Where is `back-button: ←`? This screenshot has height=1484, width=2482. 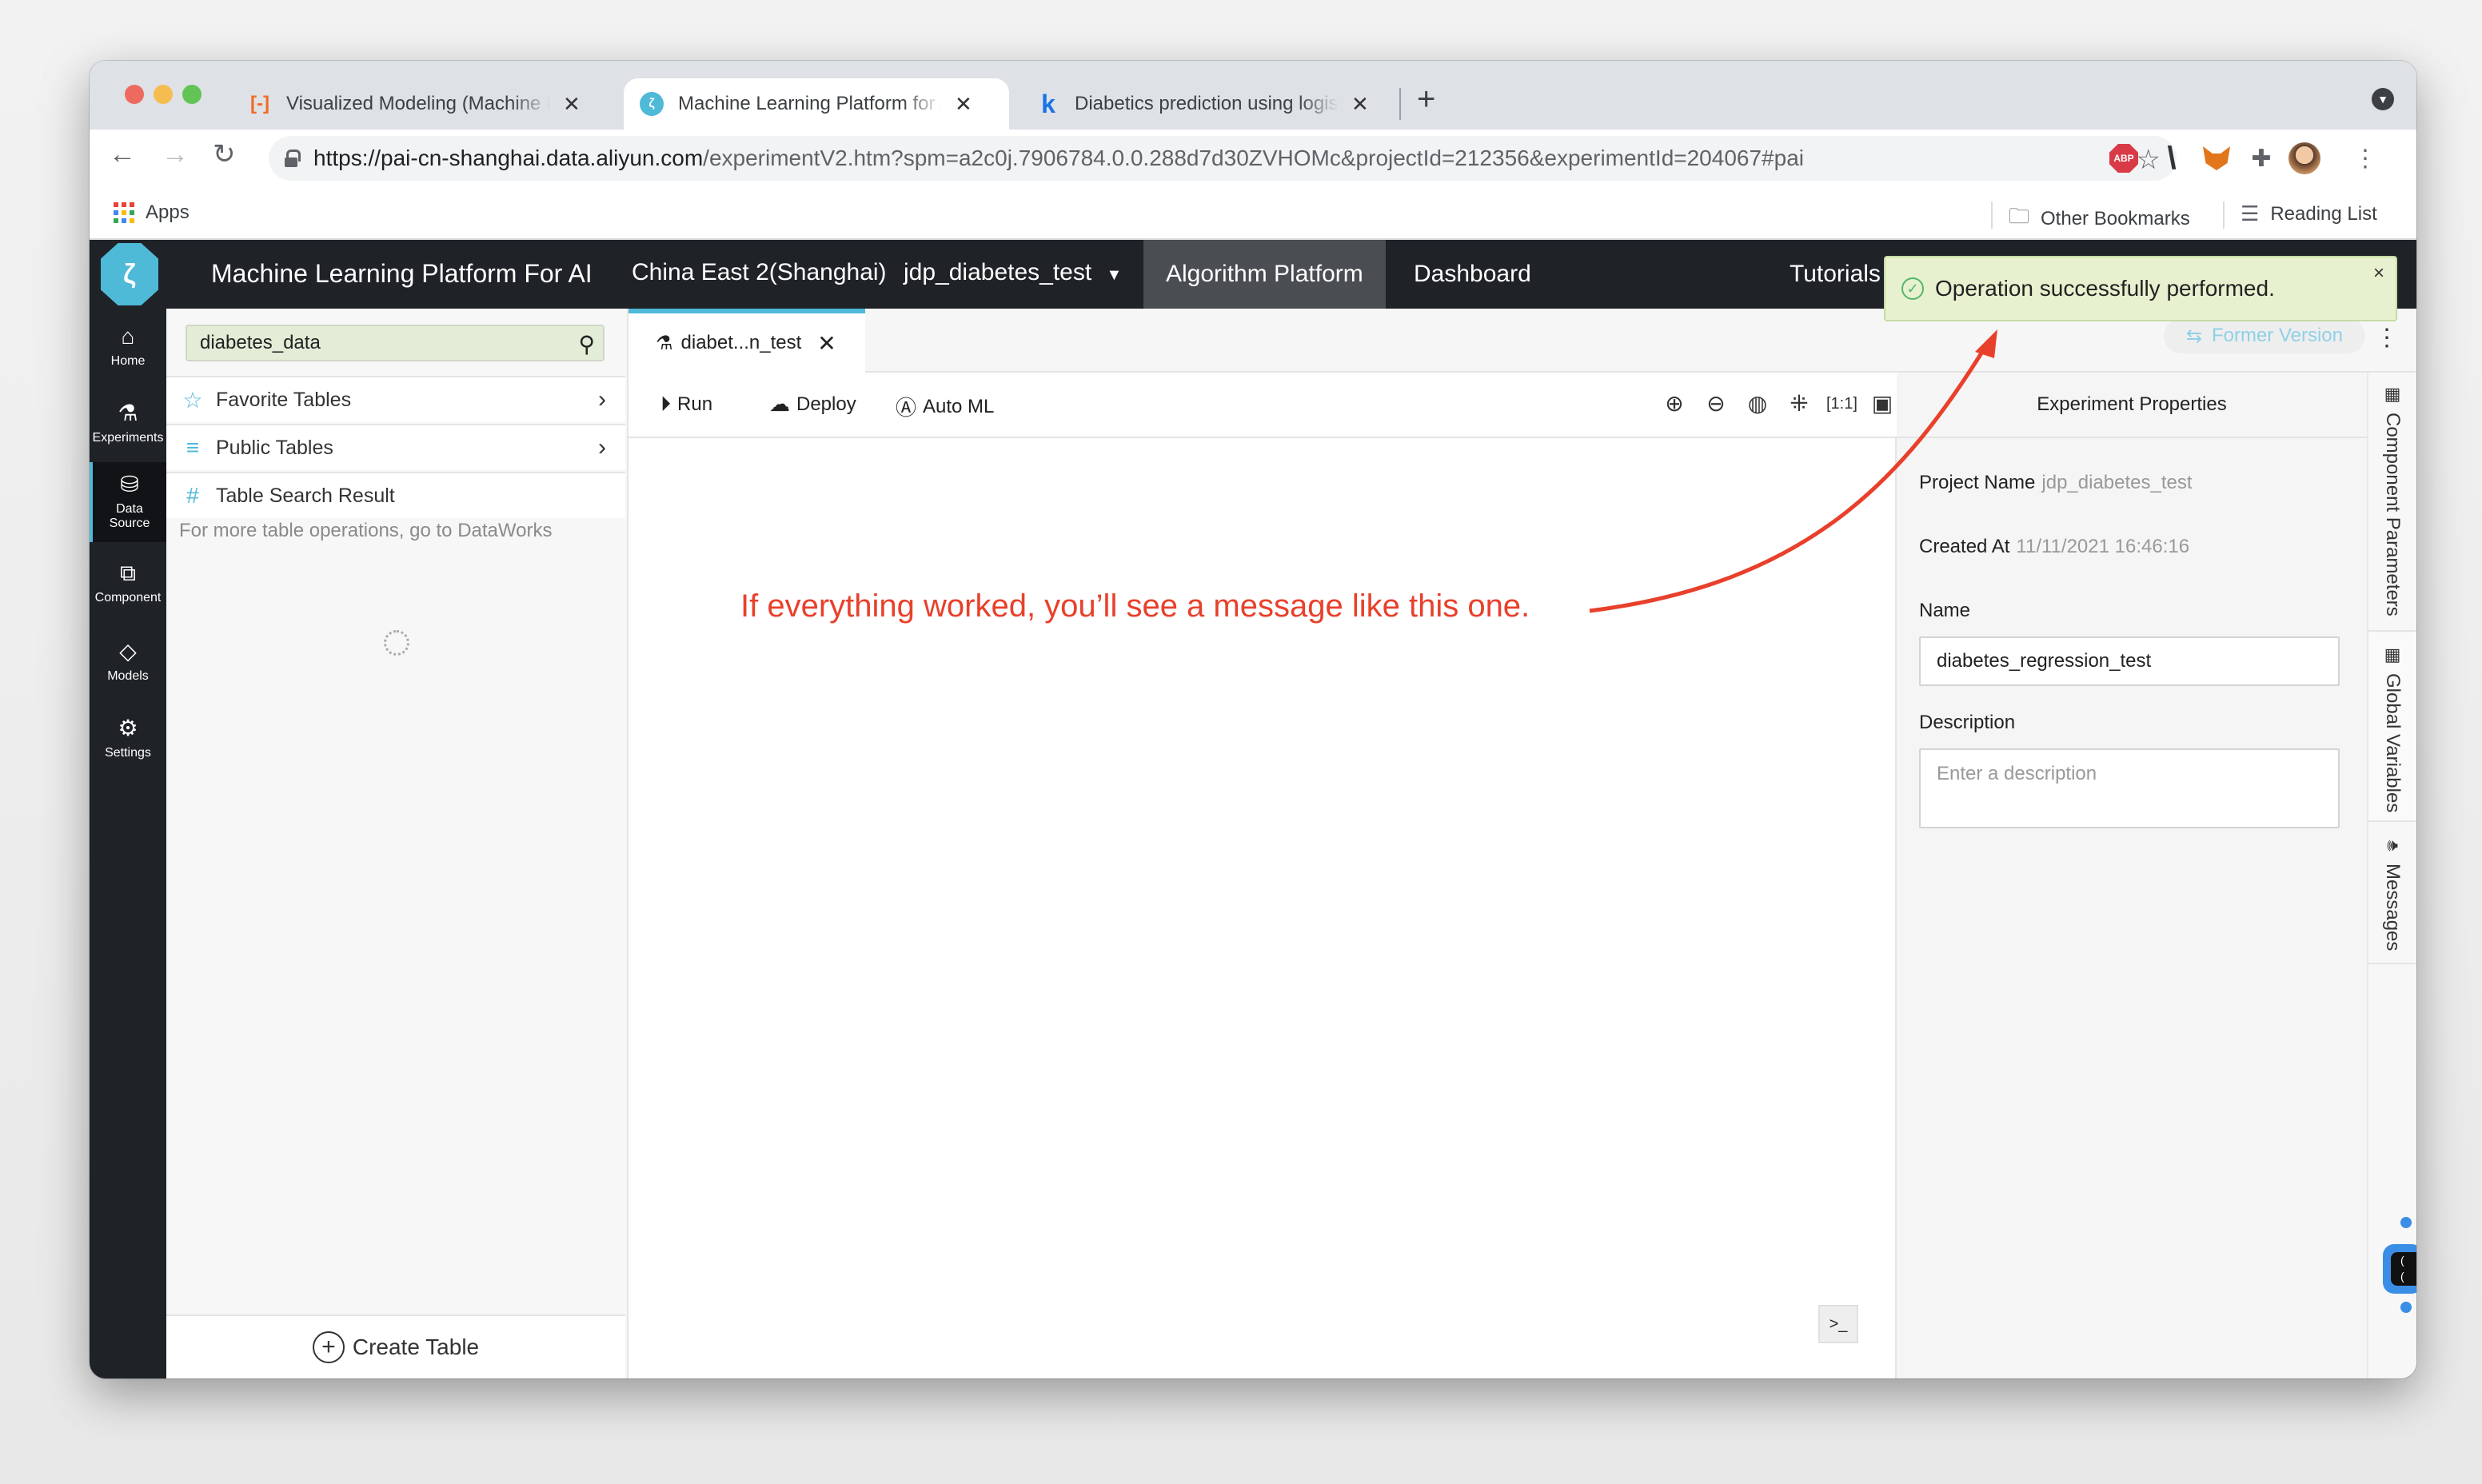 back-button: ← is located at coordinates (122, 154).